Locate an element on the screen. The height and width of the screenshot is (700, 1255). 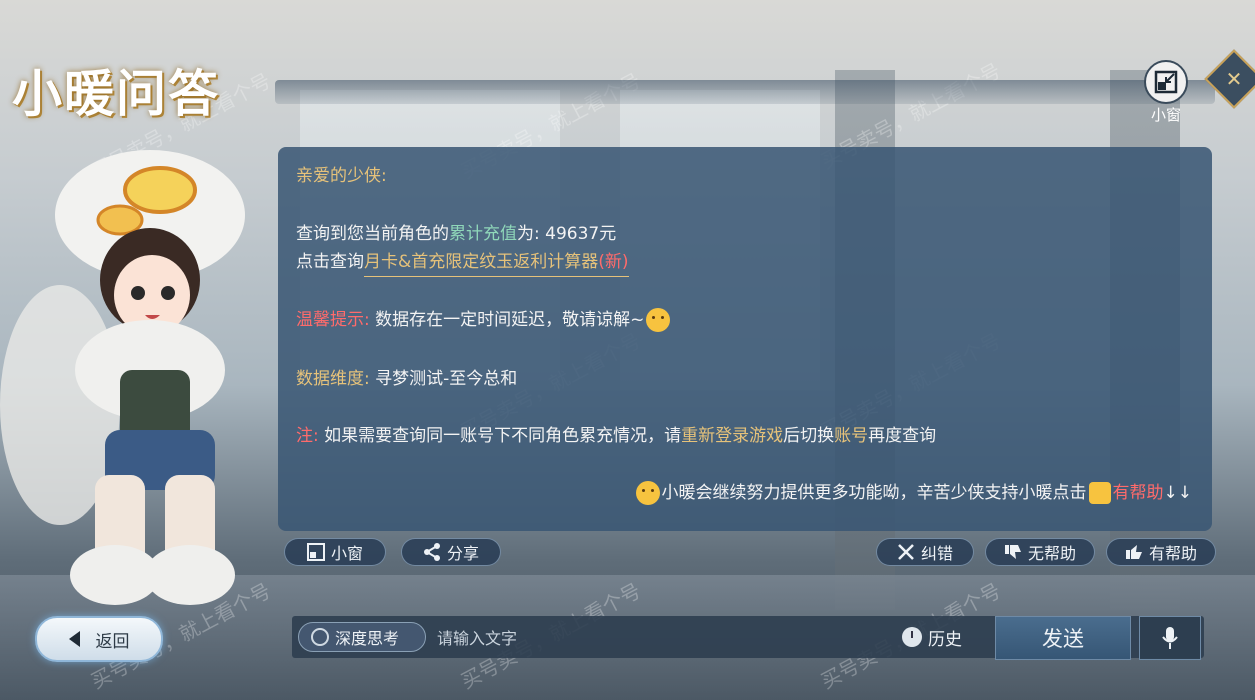
helpful-label: 有帮助 is located at coordinates (1172, 553).